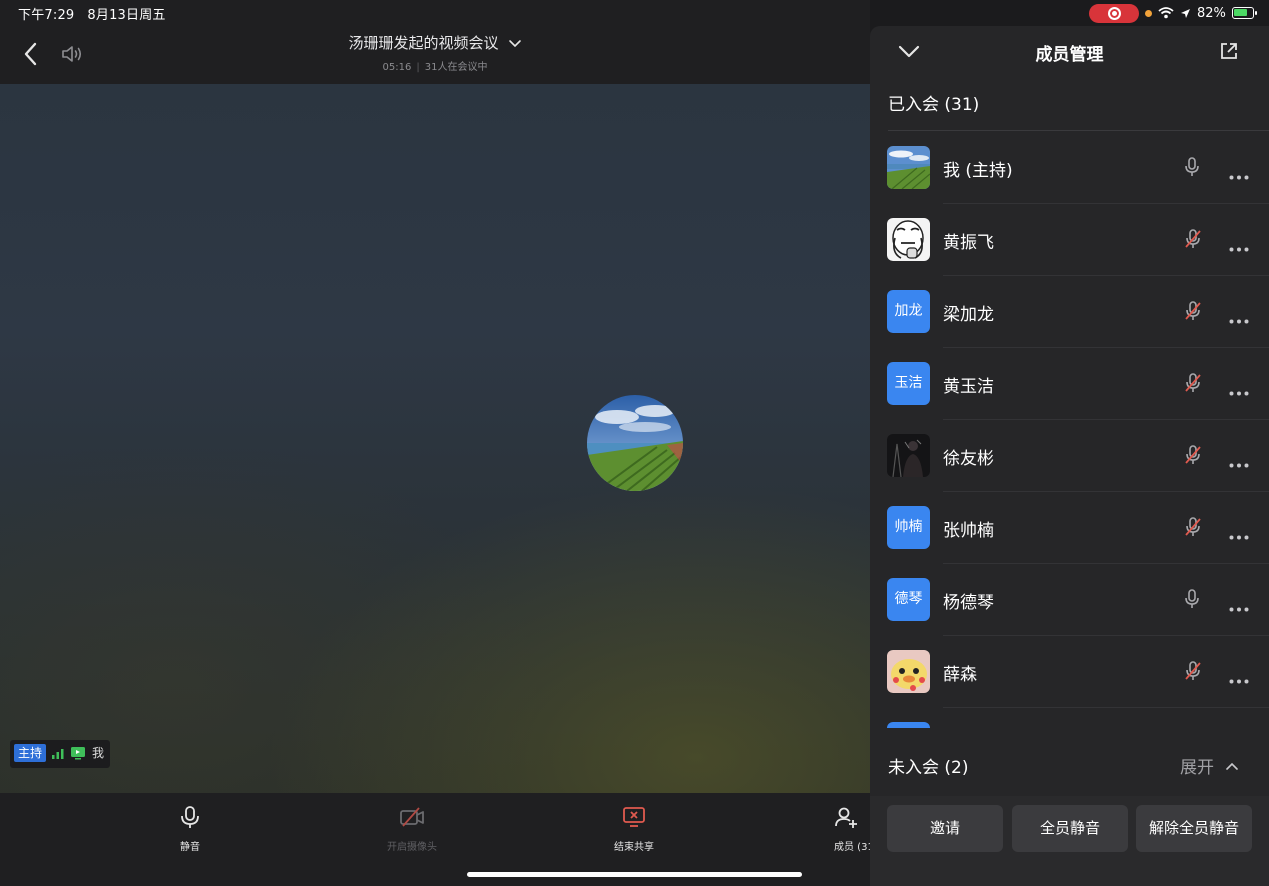 The image size is (1269, 886). I want to click on member-name: 黄玉洁, so click(968, 387).